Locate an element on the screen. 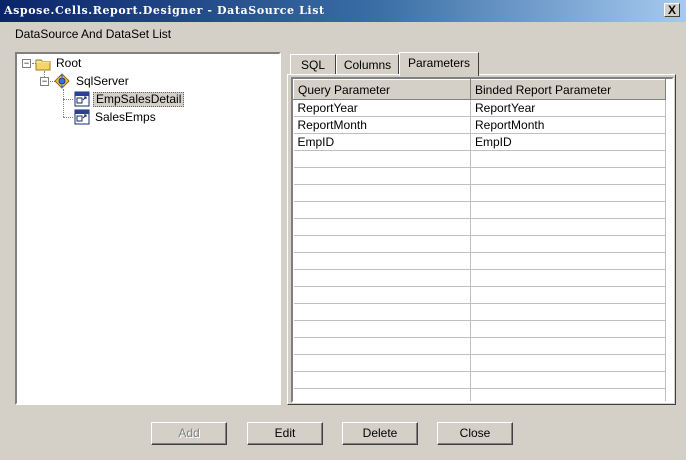 The width and height of the screenshot is (686, 460). query-parameter-cell: ReportYear is located at coordinates (382, 108).